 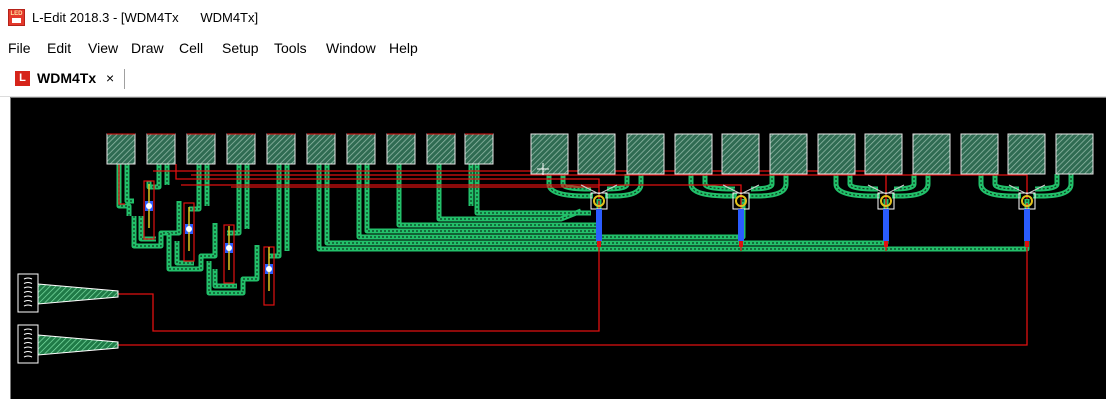 I want to click on document-tab-bar, so click(x=553, y=79).